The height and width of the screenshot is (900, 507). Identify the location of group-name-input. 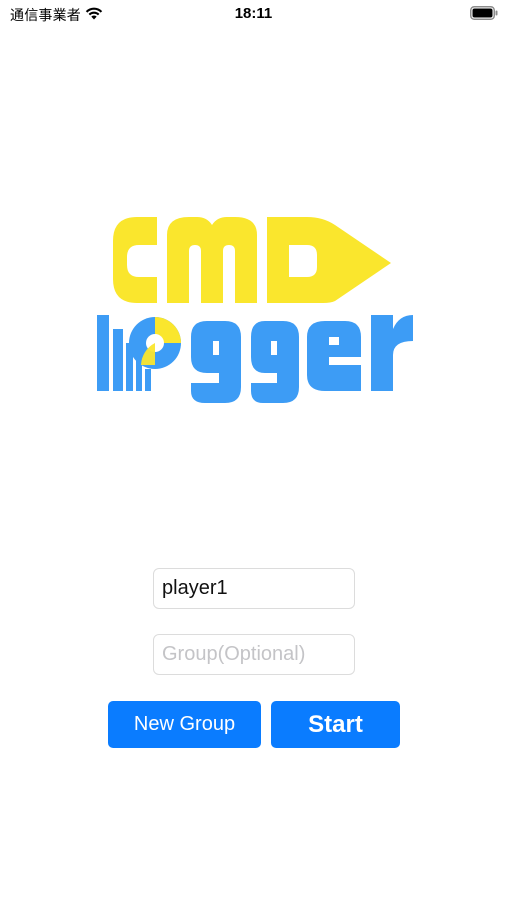
(254, 654).